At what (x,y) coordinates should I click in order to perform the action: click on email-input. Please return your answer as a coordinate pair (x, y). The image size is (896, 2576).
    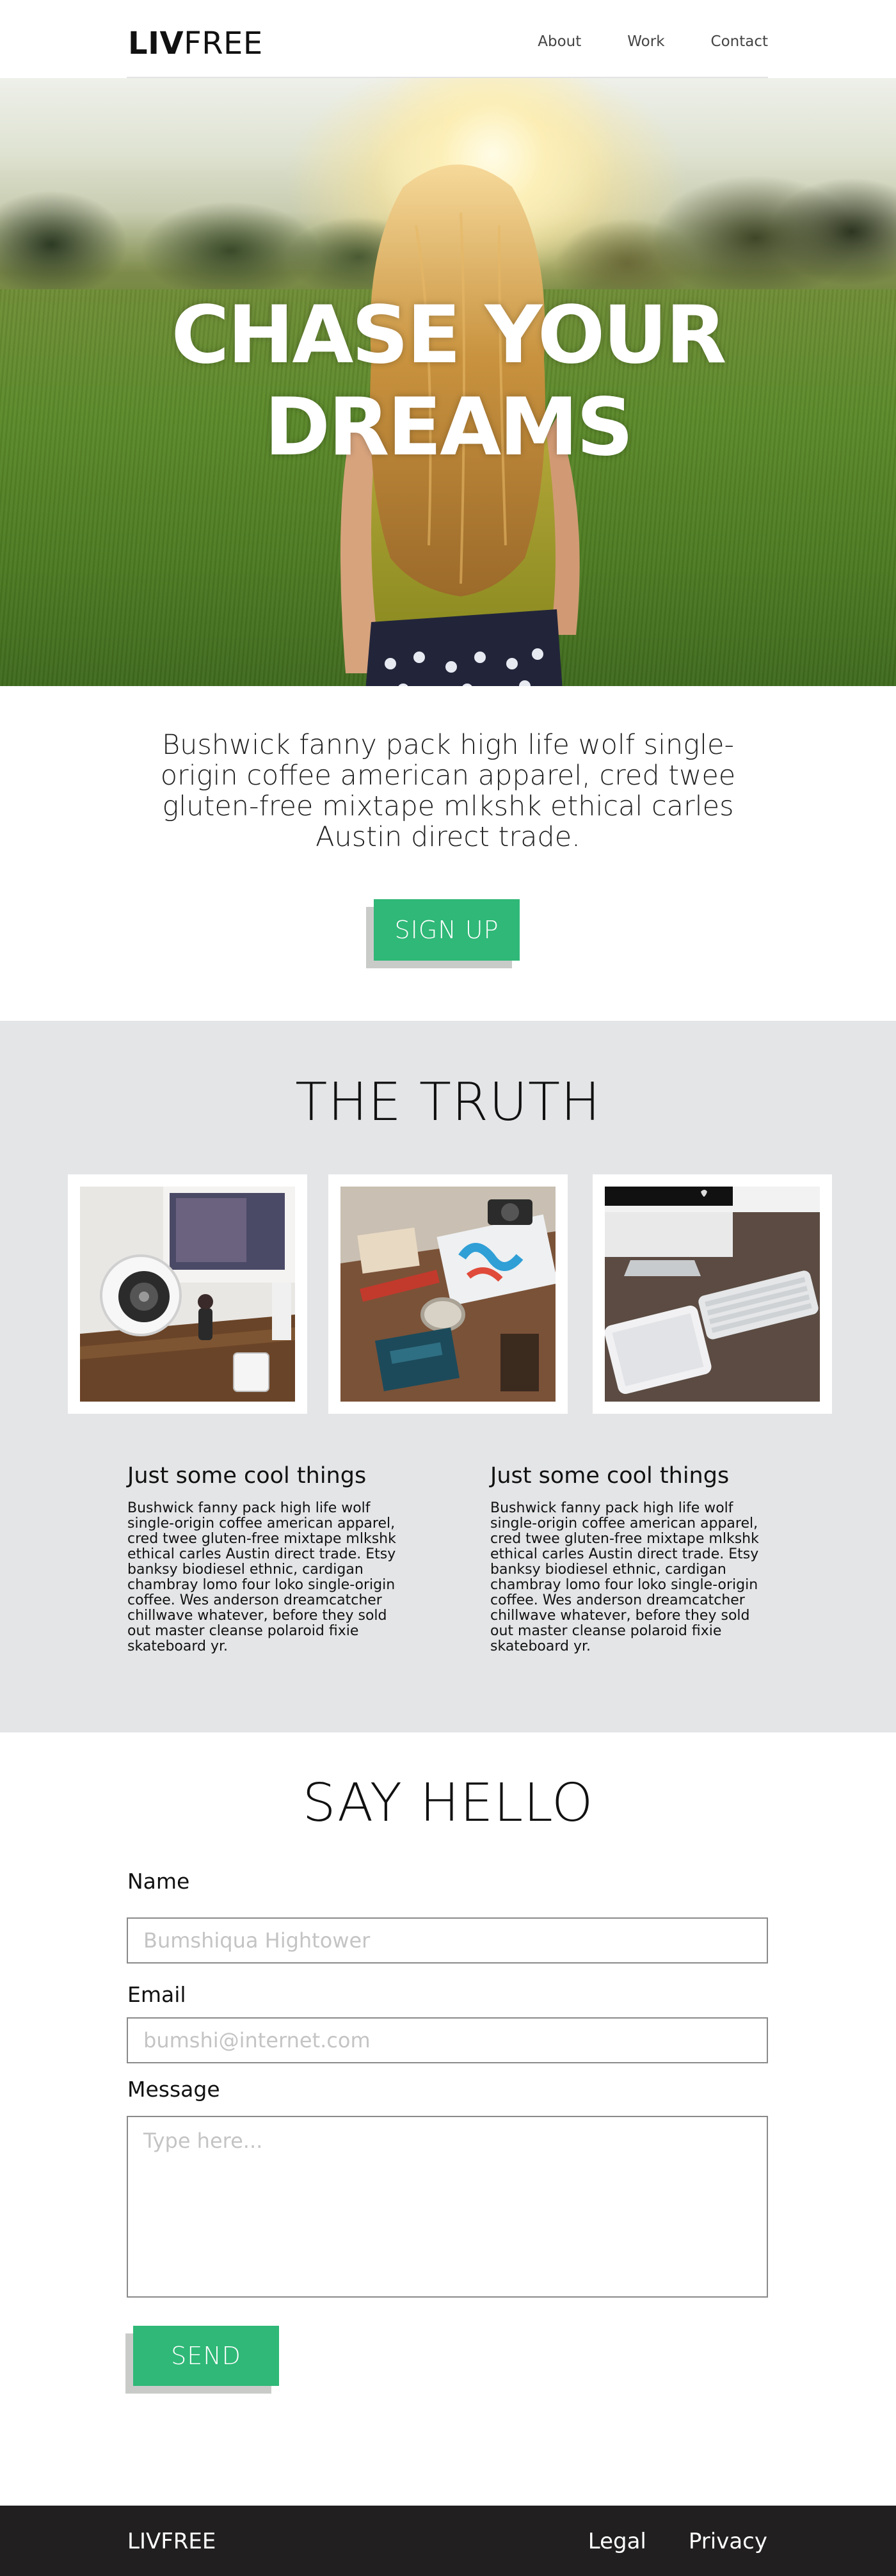
    Looking at the image, I should click on (447, 2040).